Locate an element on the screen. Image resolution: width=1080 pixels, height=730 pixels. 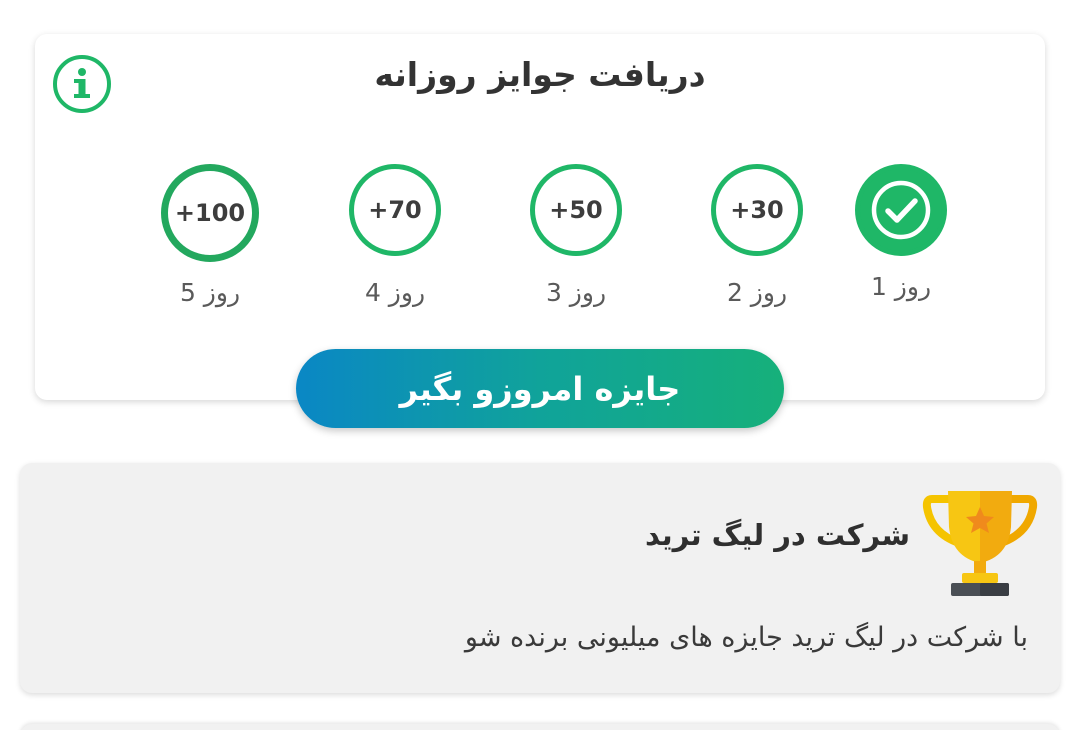
day-2-reward: +30 is located at coordinates (757, 210).